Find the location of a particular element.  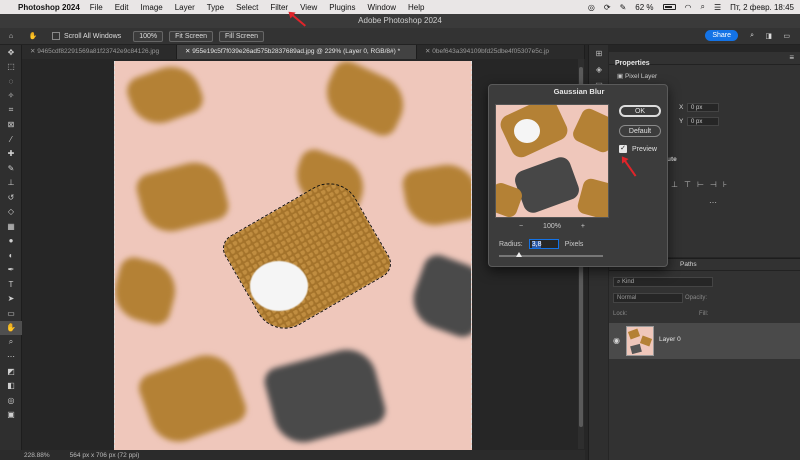

tab-document-1: ✕ 9465cdf82291569a81f23742e9c84126.jpg is located at coordinates (99, 52).